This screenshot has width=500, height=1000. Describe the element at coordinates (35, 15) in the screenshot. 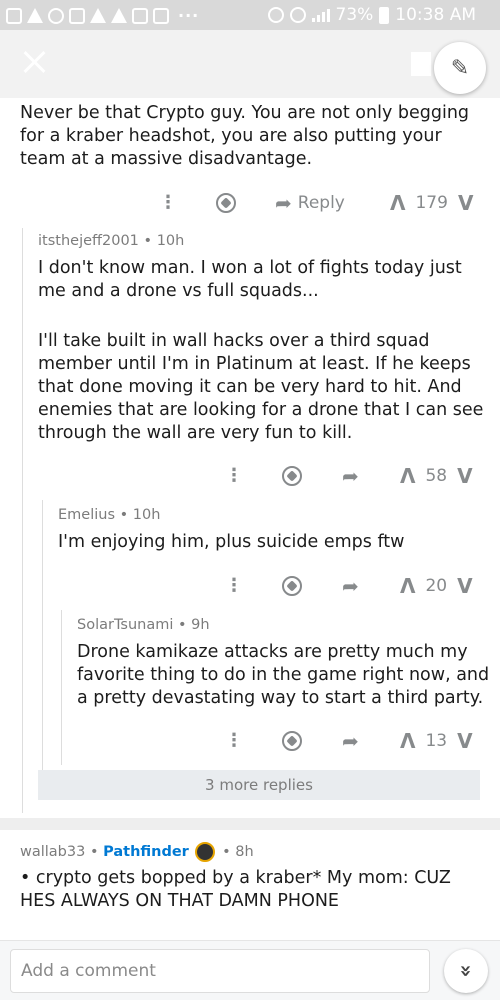

I see `send-icon` at that location.